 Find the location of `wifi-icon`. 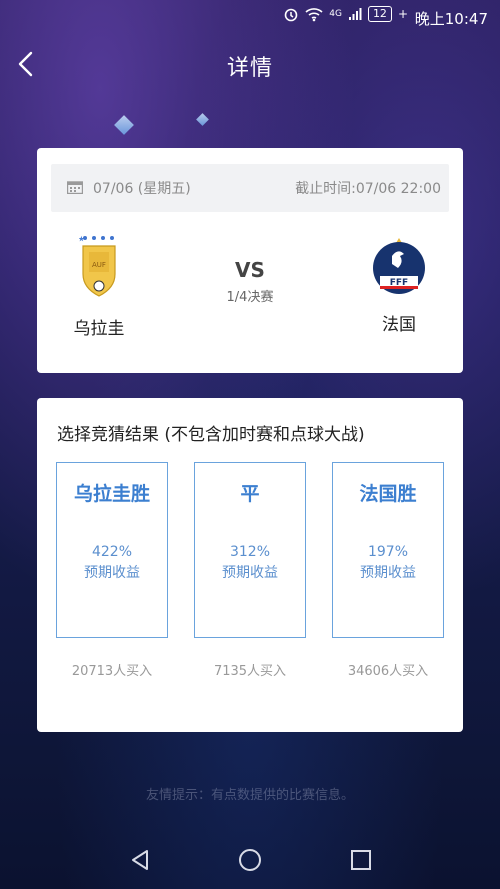

wifi-icon is located at coordinates (314, 15).